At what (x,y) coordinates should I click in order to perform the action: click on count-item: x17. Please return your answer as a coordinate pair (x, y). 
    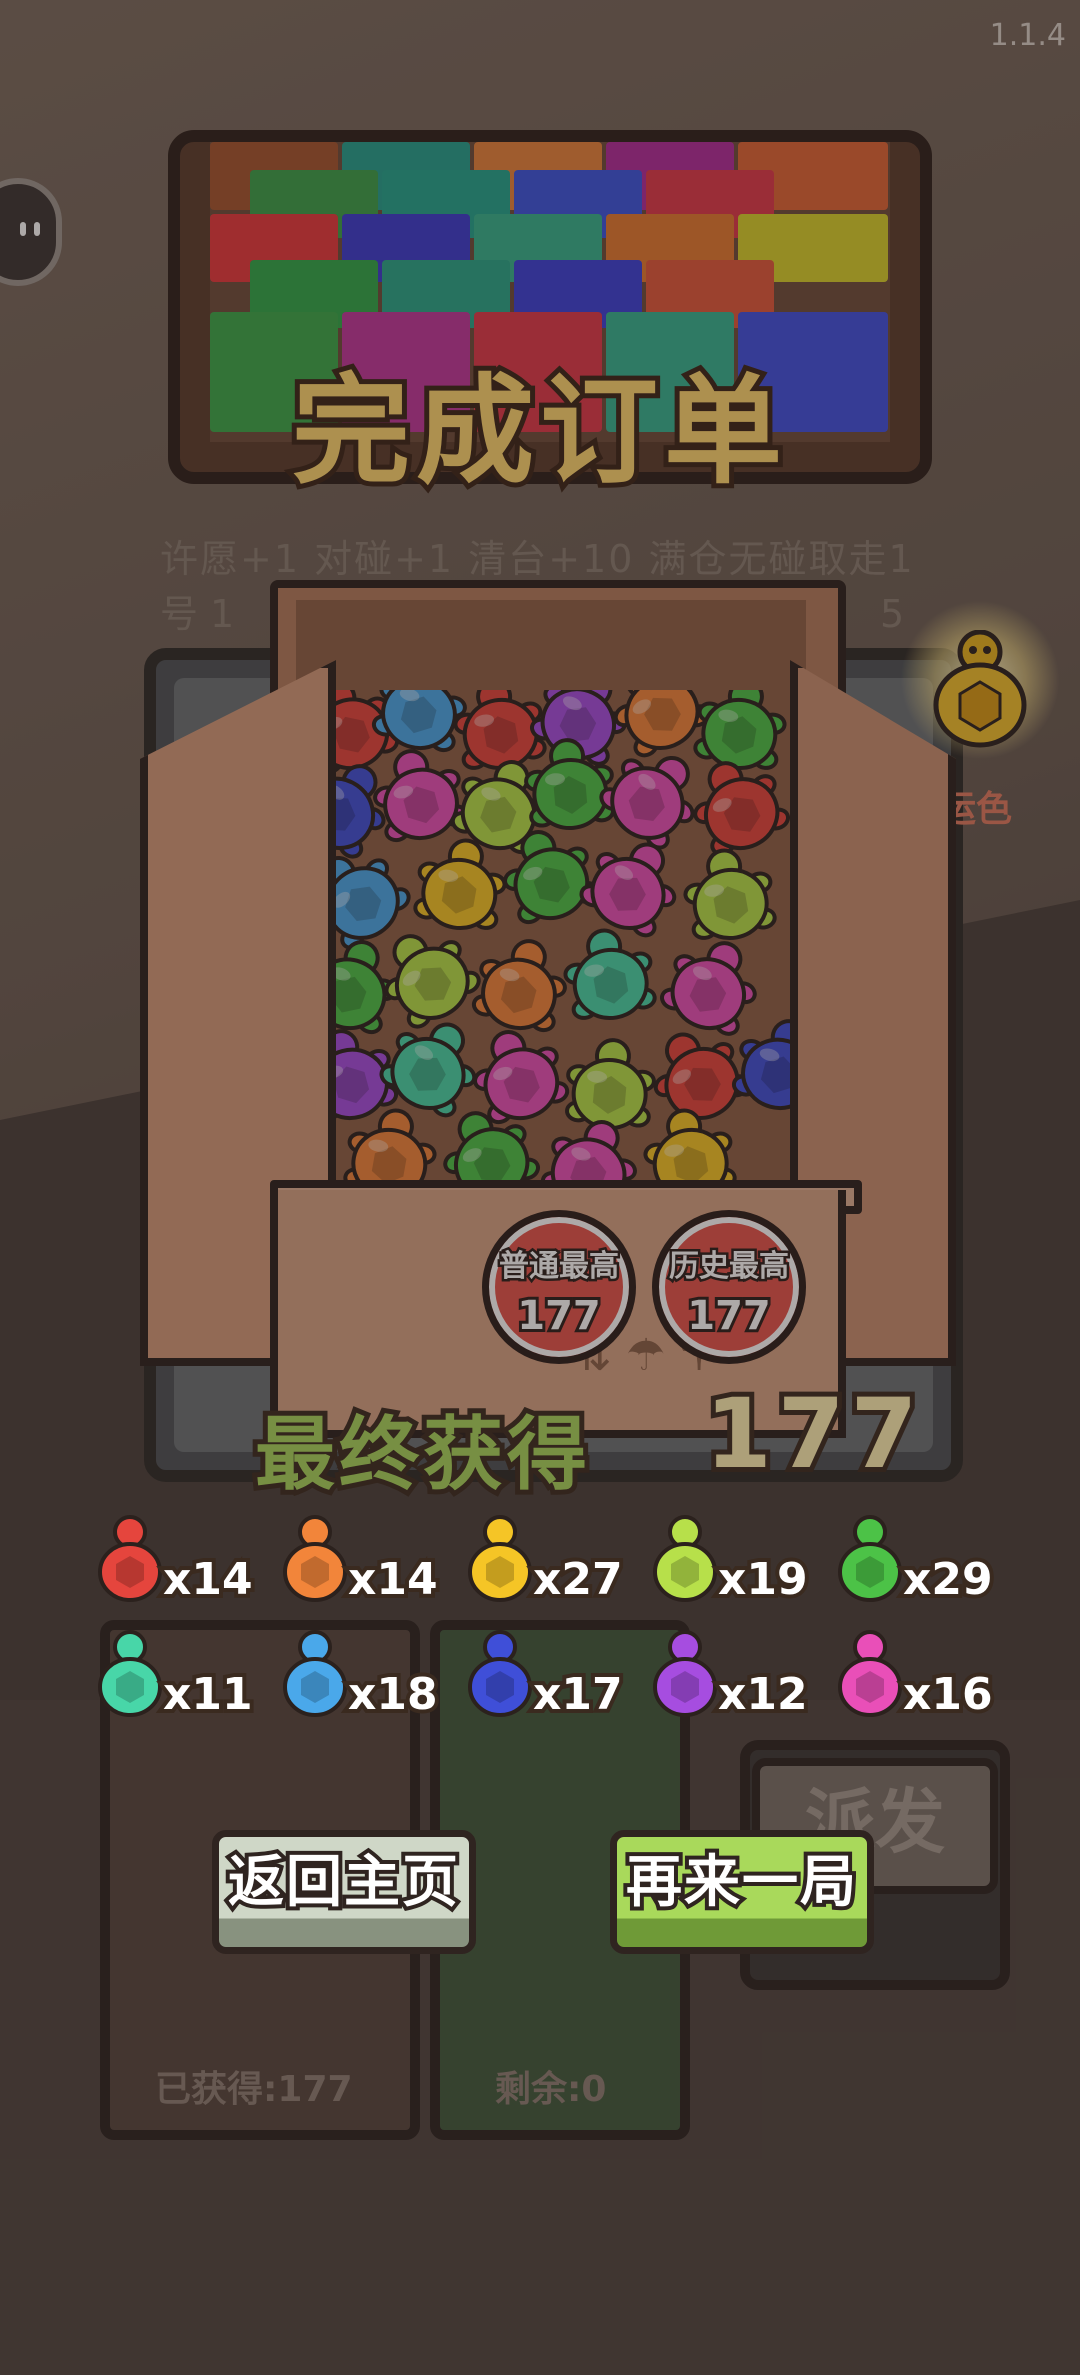
    Looking at the image, I should click on (555, 1680).